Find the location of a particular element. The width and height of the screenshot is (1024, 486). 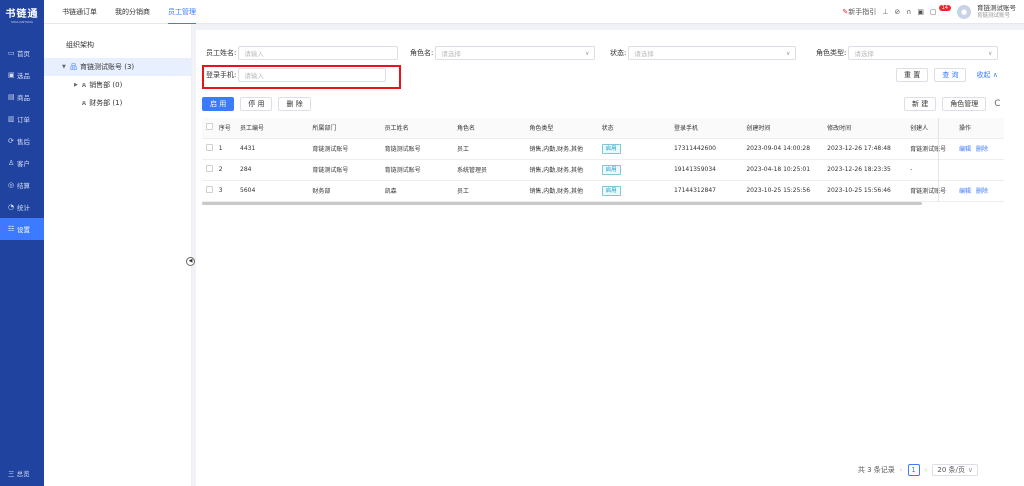

tab-orders: 书链通订单 is located at coordinates (79, 12).